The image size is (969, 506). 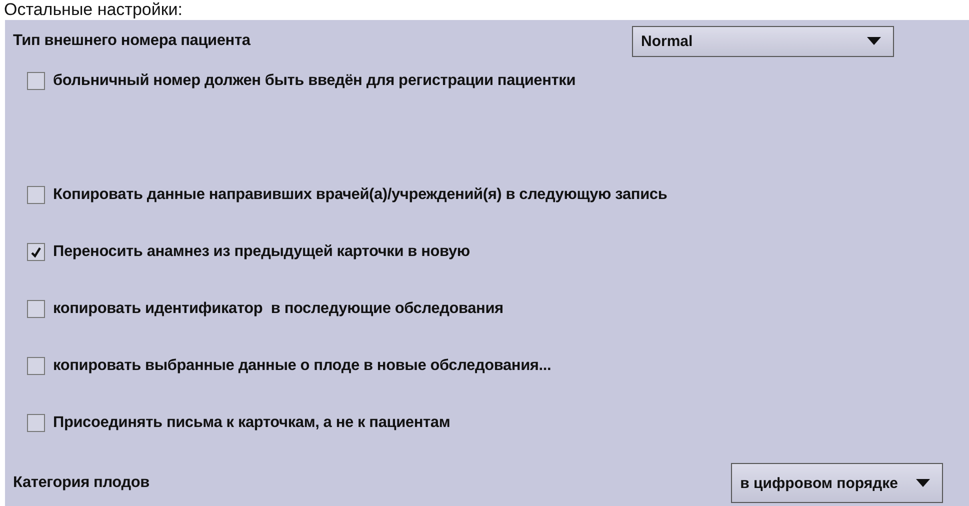 What do you see at coordinates (763, 41) in the screenshot?
I see `dropdown: Normal` at bounding box center [763, 41].